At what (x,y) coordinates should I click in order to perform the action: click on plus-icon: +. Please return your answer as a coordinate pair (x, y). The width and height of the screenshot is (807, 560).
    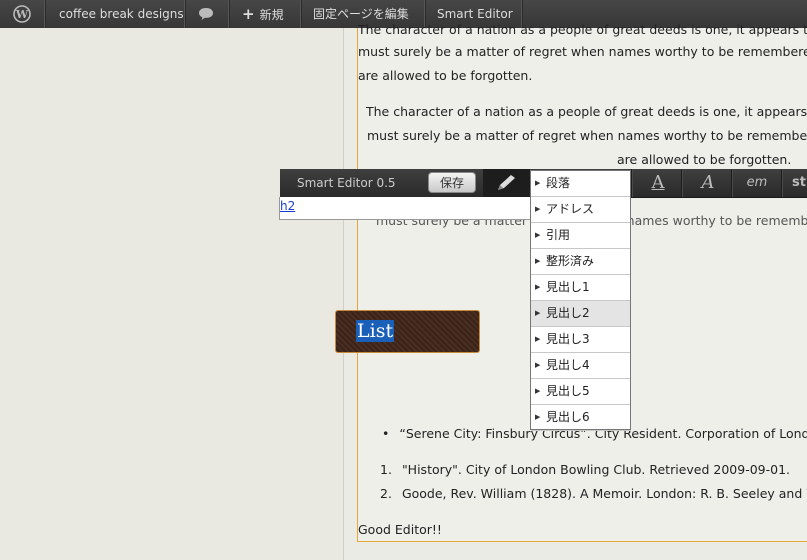
    Looking at the image, I should click on (248, 14).